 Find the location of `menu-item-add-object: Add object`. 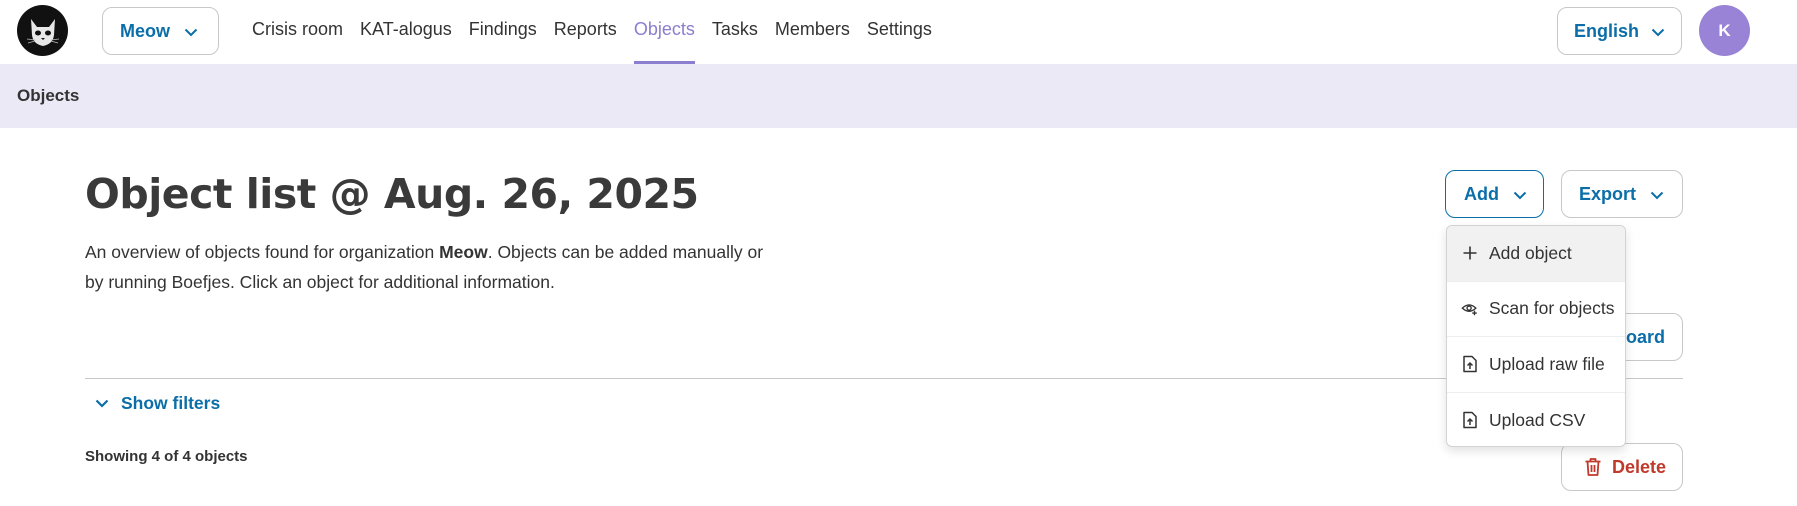

menu-item-add-object: Add object is located at coordinates (1536, 254).